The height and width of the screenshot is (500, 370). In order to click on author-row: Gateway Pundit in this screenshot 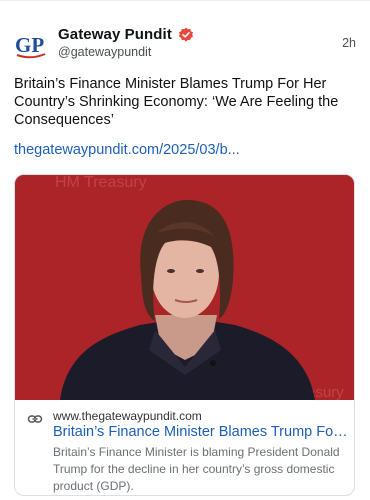, I will do `click(126, 34)`.